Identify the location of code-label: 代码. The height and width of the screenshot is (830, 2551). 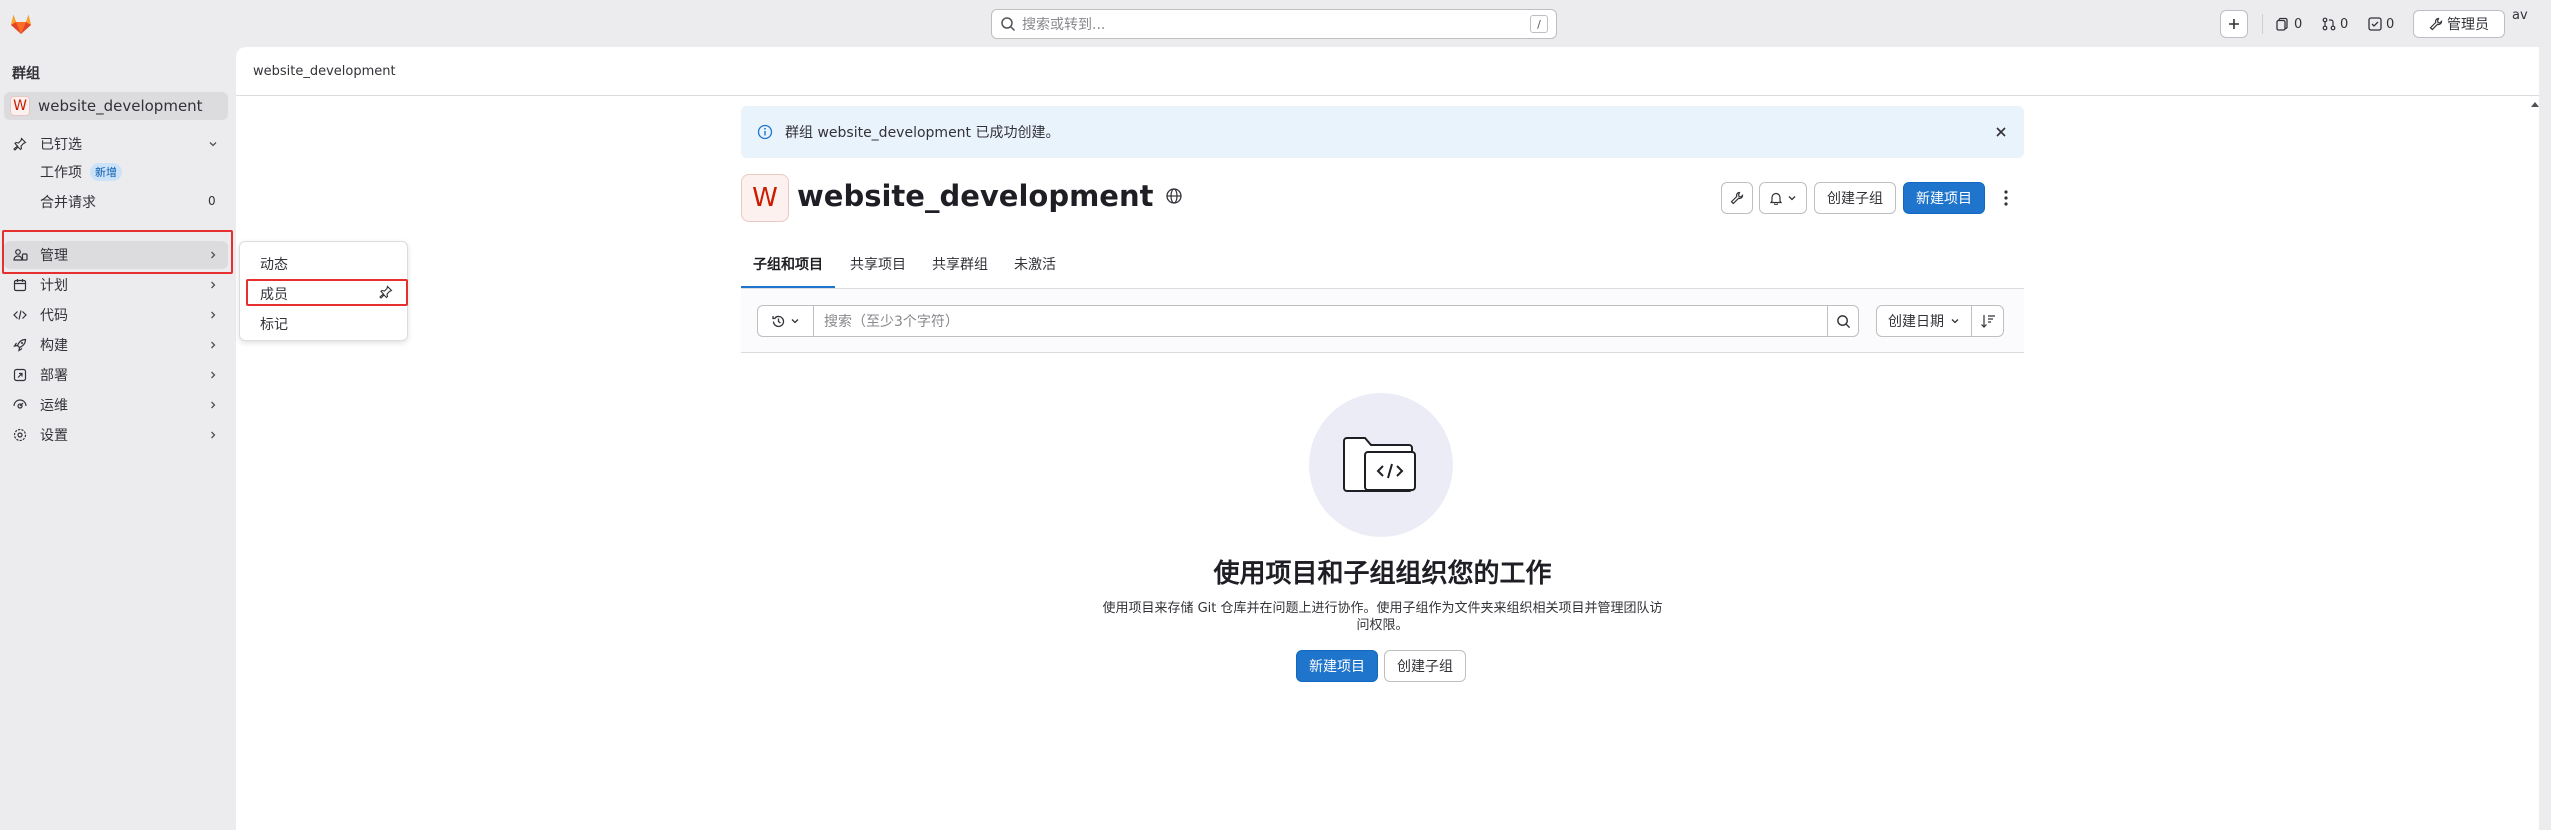
(54, 316).